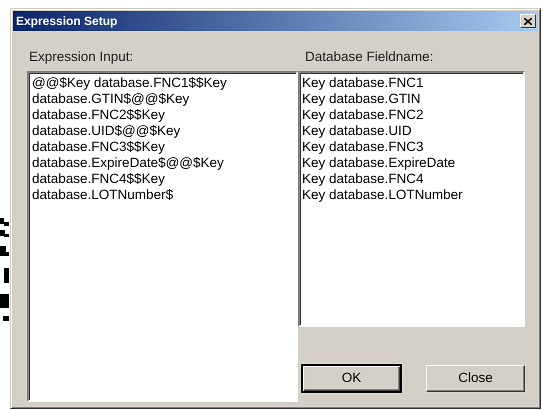 This screenshot has height=410, width=543. I want to click on dialog-button: Close, so click(475, 378).